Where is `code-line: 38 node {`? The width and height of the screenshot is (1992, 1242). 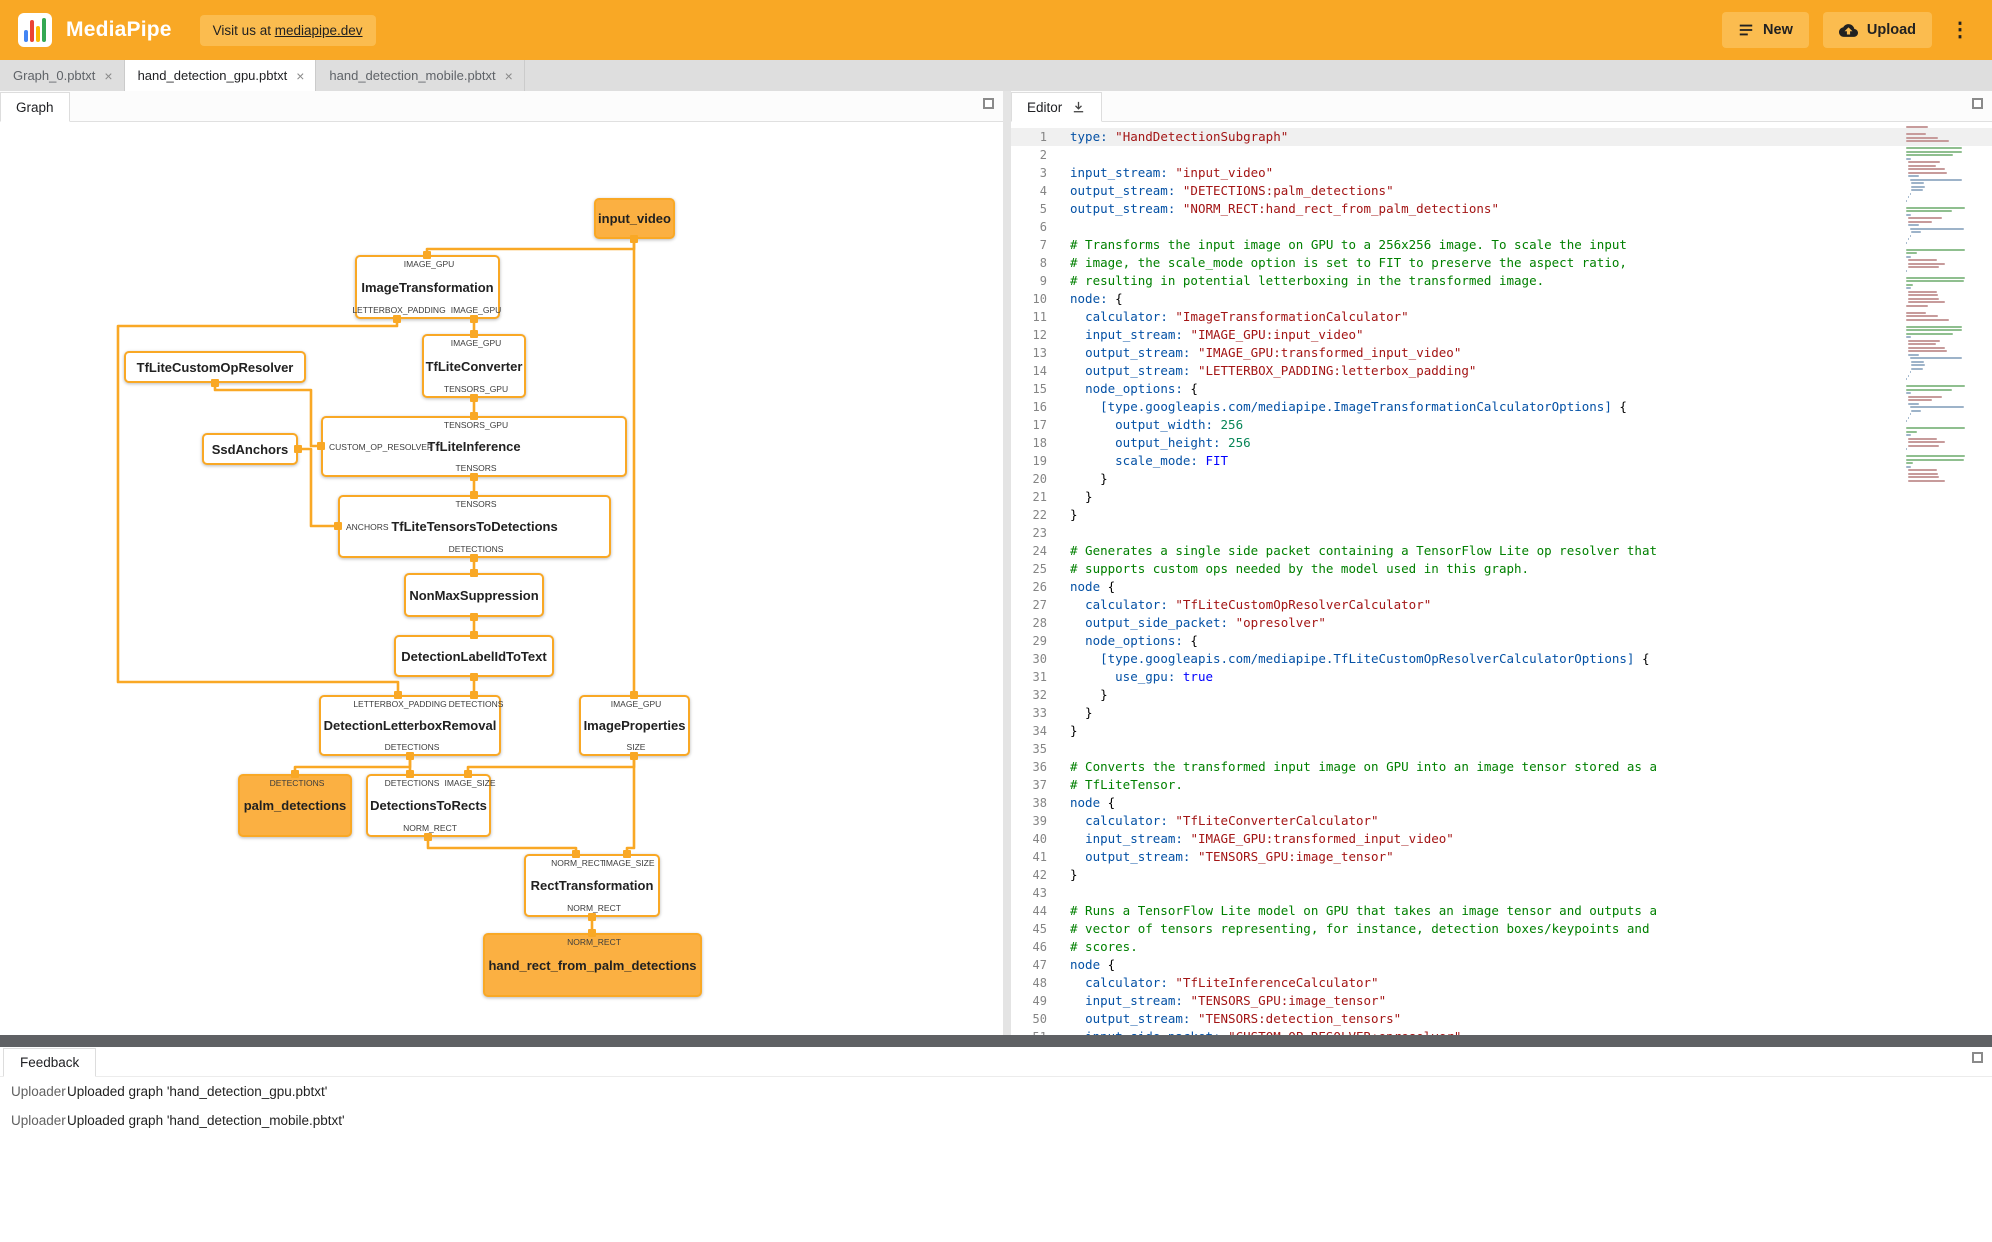
code-line: 38 node { is located at coordinates (1501, 803).